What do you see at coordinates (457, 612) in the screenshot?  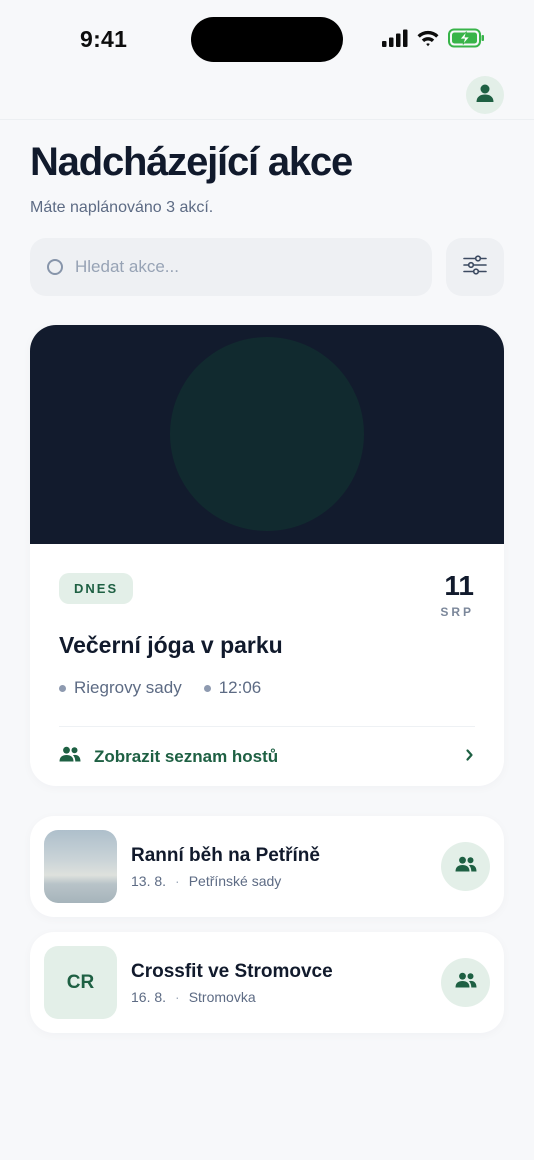 I see `event-date-month: SRP` at bounding box center [457, 612].